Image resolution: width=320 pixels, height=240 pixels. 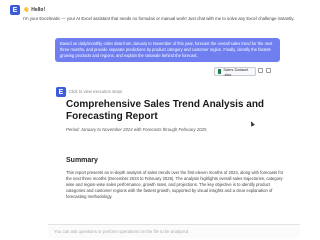 What do you see at coordinates (264, 70) in the screenshot?
I see `message-actions` at bounding box center [264, 70].